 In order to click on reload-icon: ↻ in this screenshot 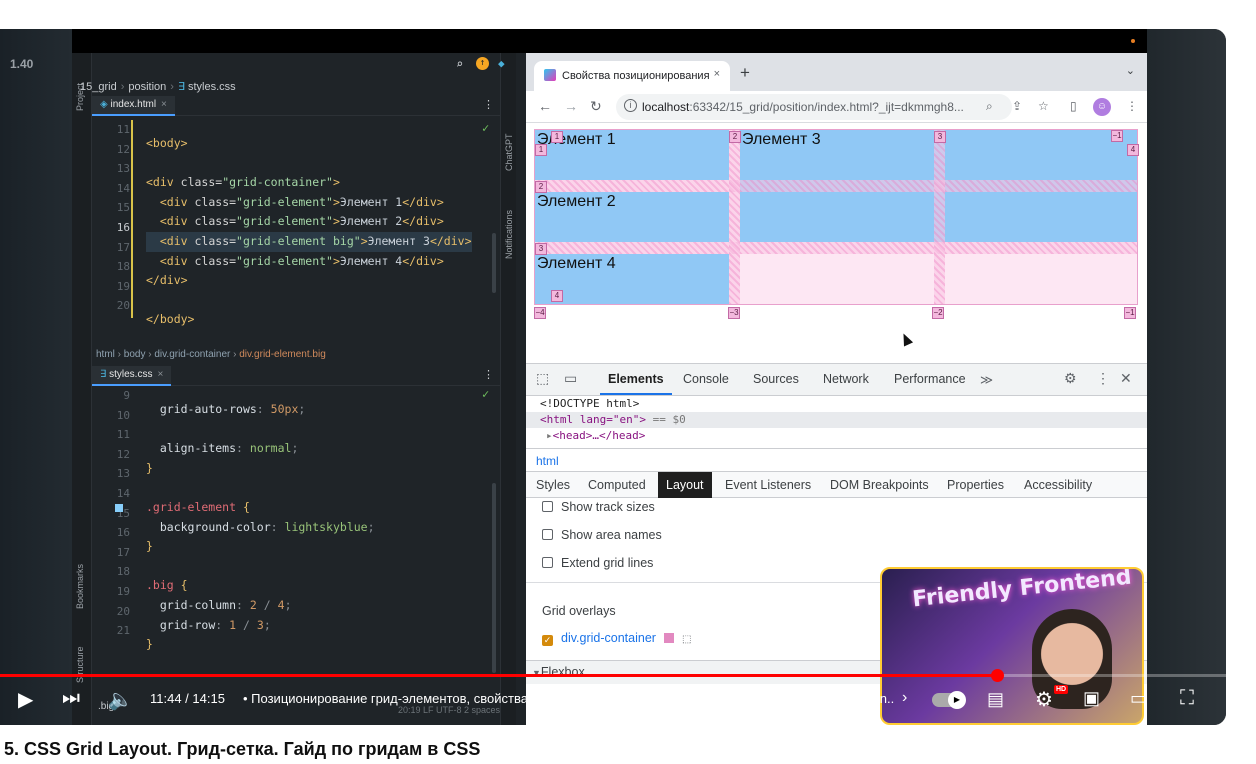, I will do `click(596, 106)`.